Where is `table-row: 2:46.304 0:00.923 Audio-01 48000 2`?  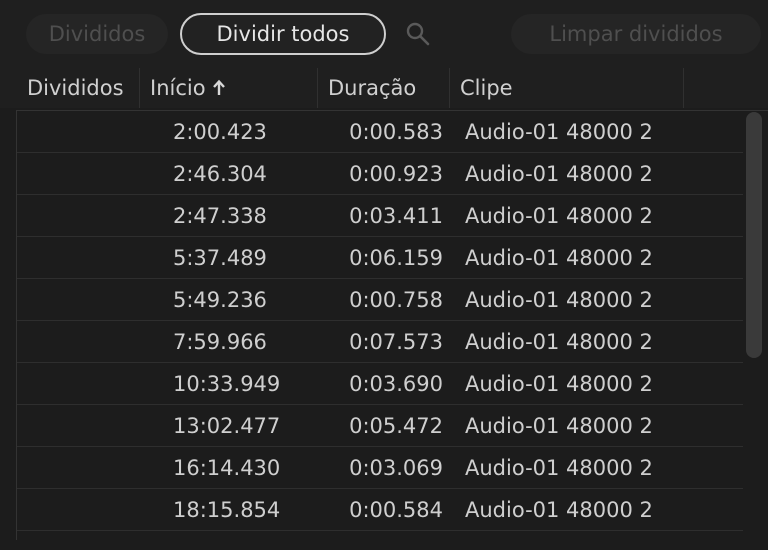 table-row: 2:46.304 0:00.923 Audio-01 48000 2 is located at coordinates (380, 174).